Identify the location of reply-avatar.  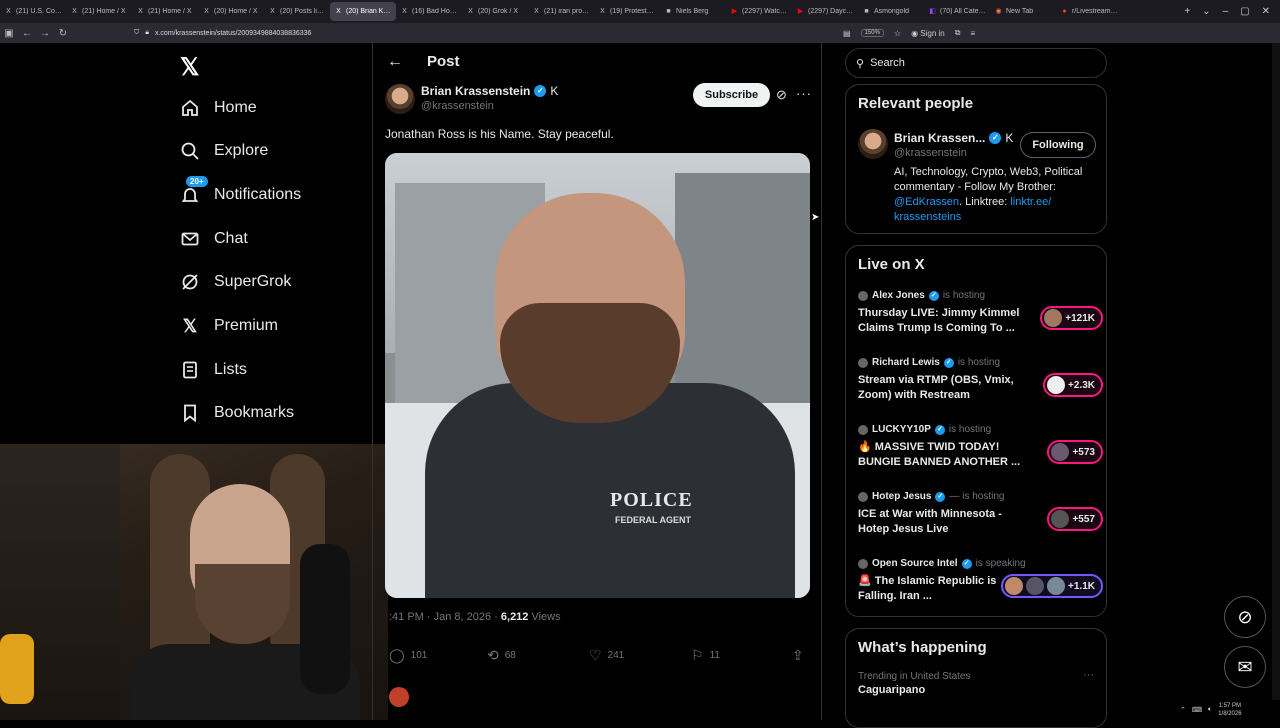
(399, 697).